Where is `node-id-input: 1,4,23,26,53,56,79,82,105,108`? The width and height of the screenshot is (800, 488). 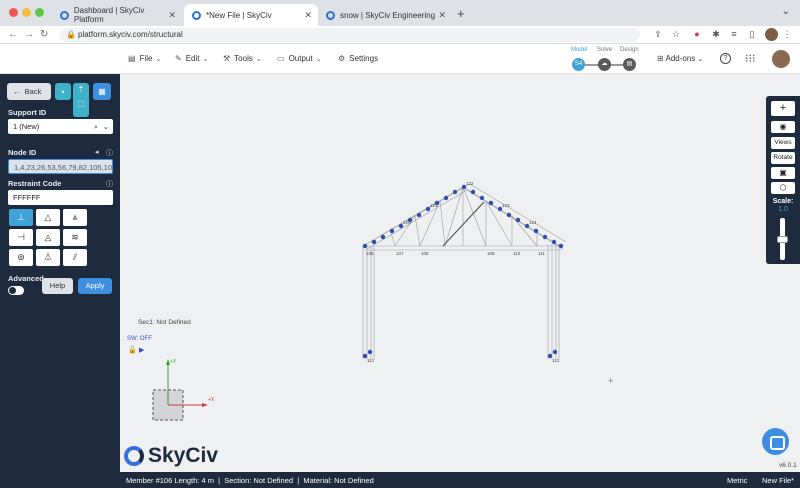 node-id-input: 1,4,23,26,53,56,79,82,105,108 is located at coordinates (60, 166).